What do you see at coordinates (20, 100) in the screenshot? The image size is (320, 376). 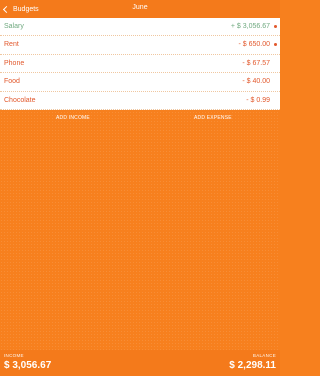 I see `item-label: Chocolate` at bounding box center [20, 100].